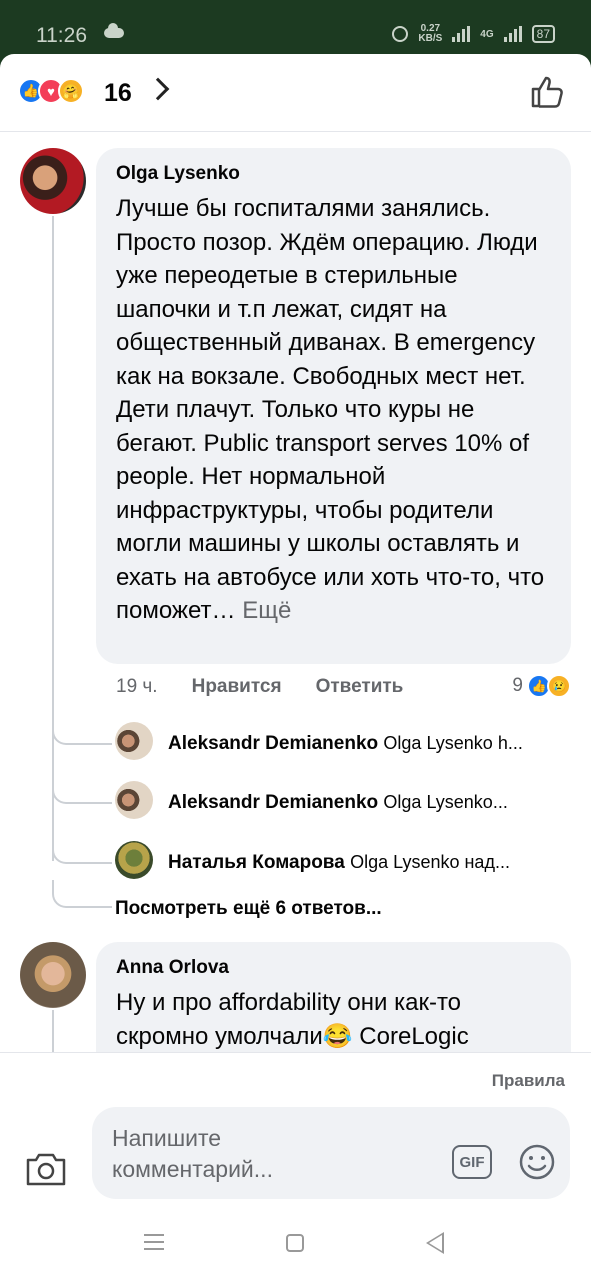  What do you see at coordinates (51, 91) in the screenshot?
I see `reaction-summary: 👍 ♥ 🤗` at bounding box center [51, 91].